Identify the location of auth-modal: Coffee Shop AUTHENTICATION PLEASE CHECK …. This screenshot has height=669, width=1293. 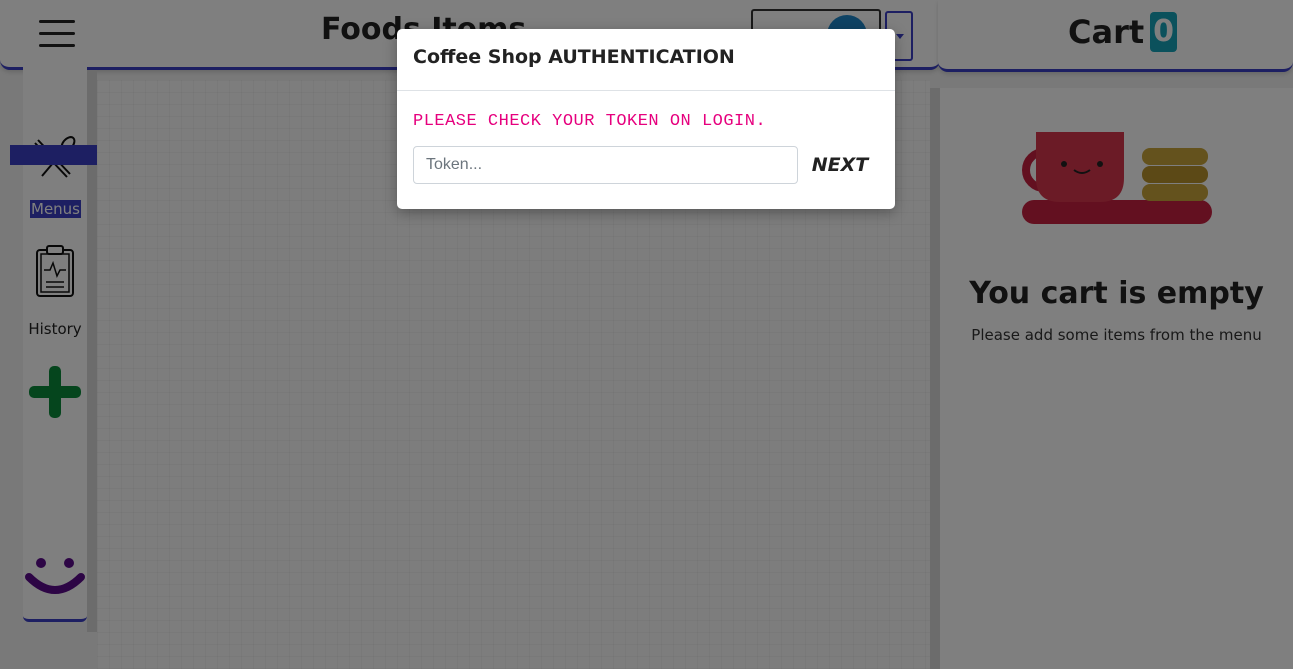
(646, 119).